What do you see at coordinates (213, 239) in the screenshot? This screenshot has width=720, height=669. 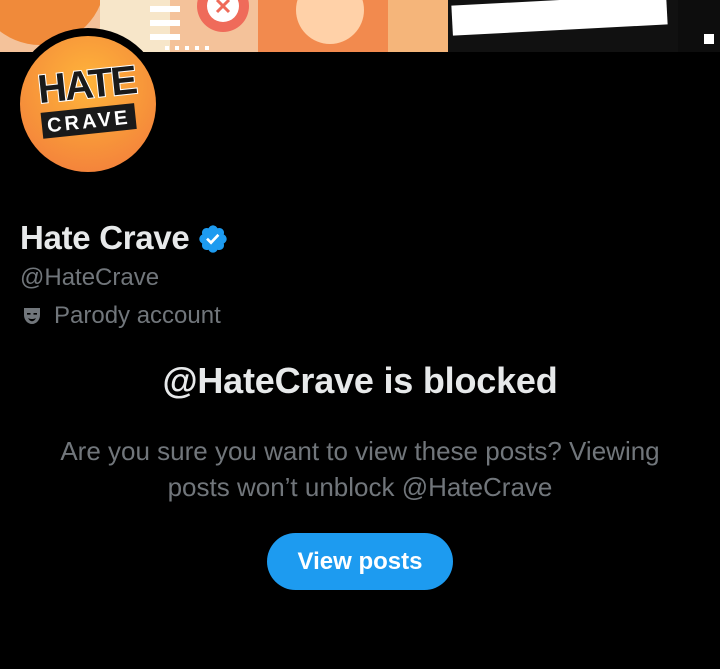 I see `verified-badge-icon` at bounding box center [213, 239].